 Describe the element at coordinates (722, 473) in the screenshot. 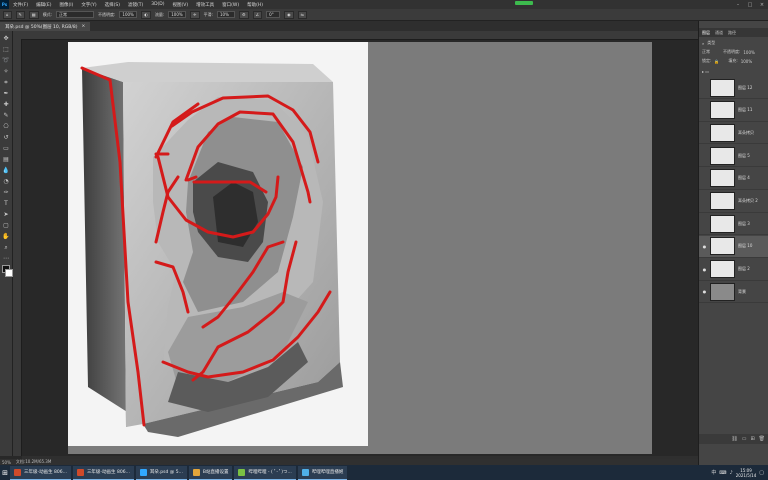

I see `network-icon: ⌨` at that location.